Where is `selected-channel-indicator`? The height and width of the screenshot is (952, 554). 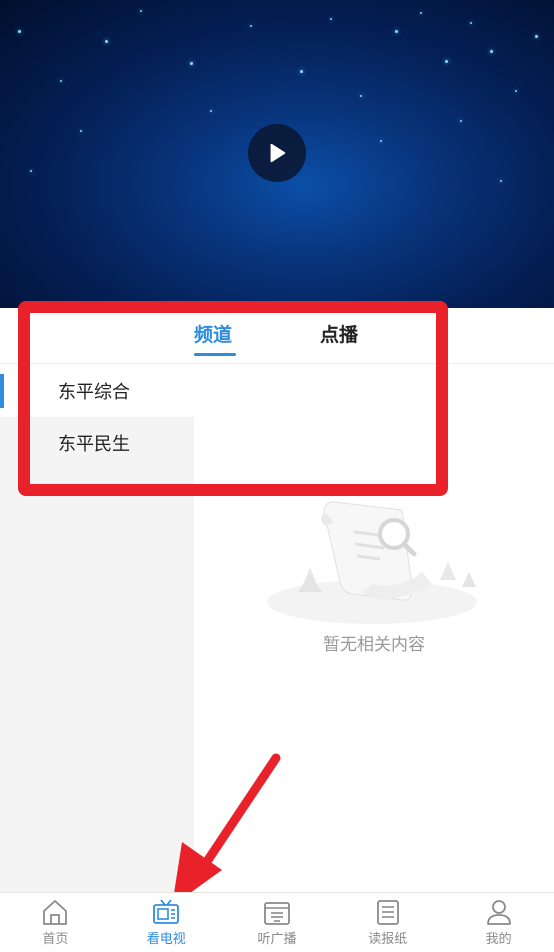
selected-channel-indicator is located at coordinates (2, 391).